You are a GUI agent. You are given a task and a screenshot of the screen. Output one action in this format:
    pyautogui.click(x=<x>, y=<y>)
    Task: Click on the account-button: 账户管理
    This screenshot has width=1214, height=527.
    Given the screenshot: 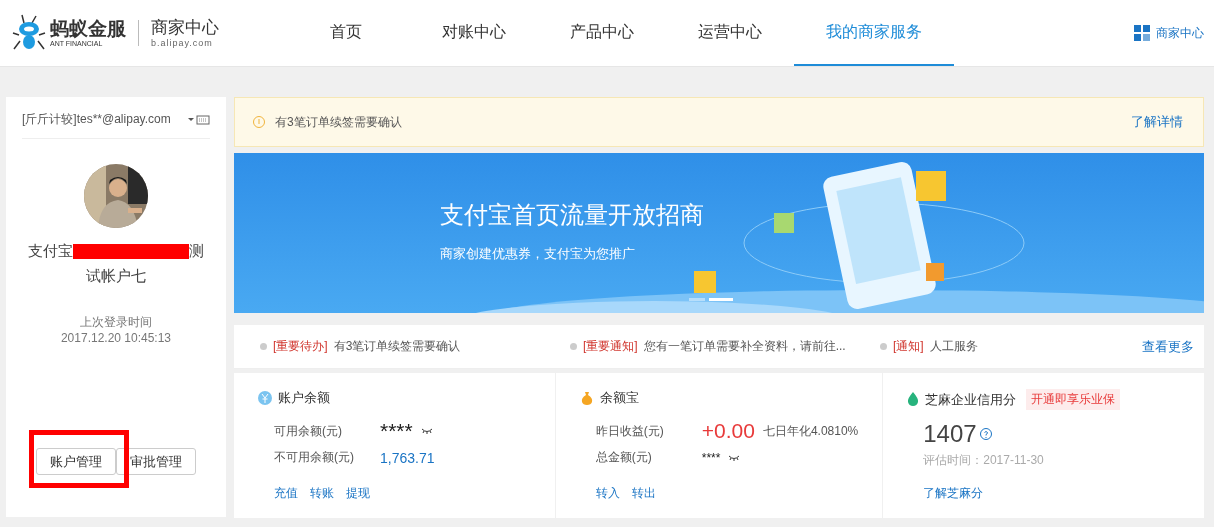 What is the action you would take?
    pyautogui.click(x=76, y=461)
    